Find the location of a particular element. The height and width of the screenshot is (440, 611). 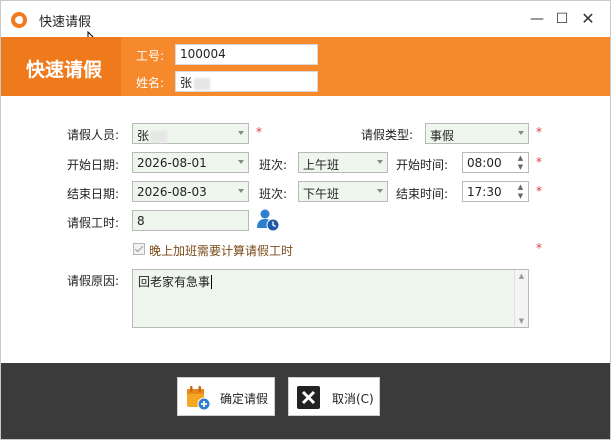

name-label: 姓名: is located at coordinates (150, 83).